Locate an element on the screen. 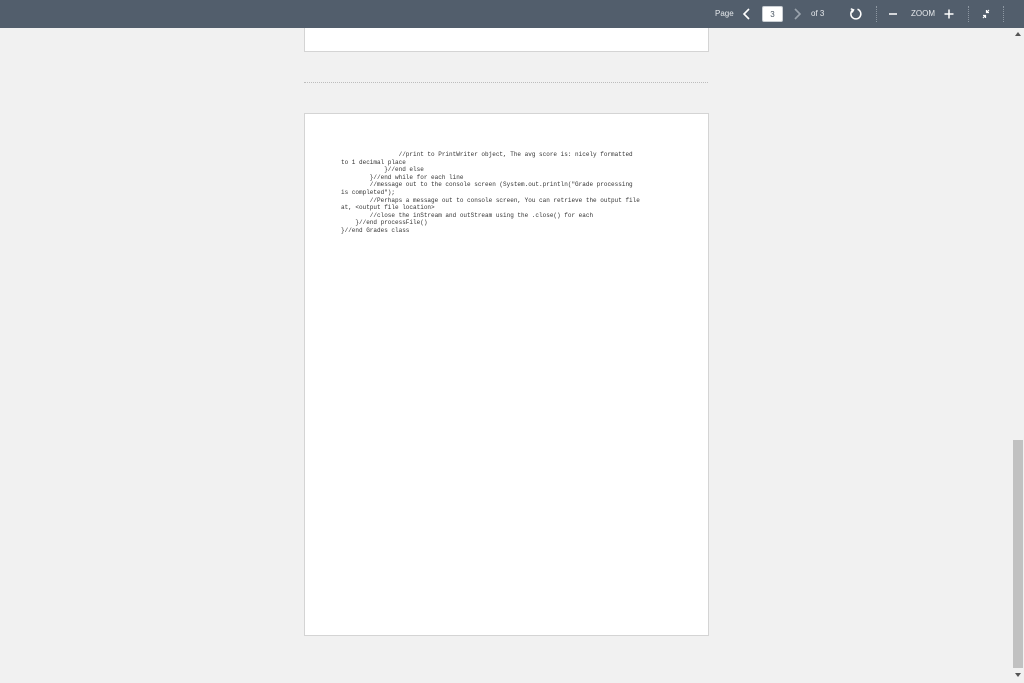 This screenshot has height=683, width=1024. rotate-button is located at coordinates (856, 14).